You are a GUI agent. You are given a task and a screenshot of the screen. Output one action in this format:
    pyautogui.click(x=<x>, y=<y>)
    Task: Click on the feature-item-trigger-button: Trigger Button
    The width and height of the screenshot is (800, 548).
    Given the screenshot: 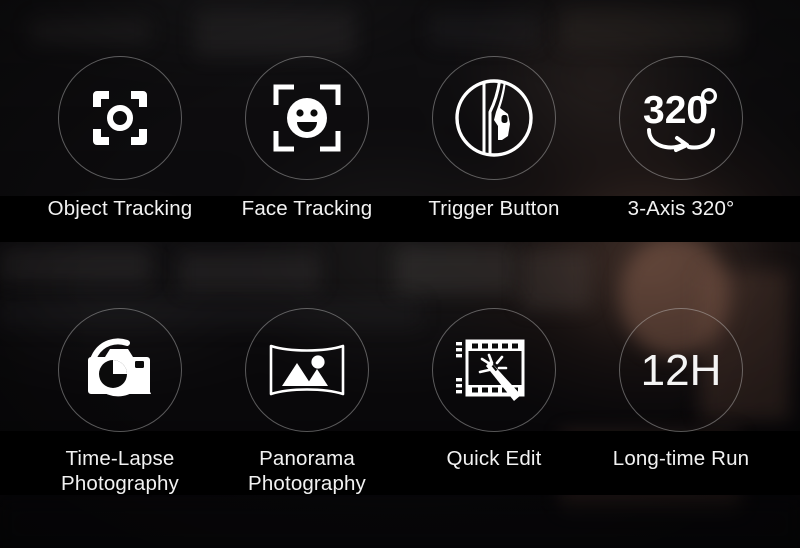 What is the action you would take?
    pyautogui.click(x=494, y=138)
    